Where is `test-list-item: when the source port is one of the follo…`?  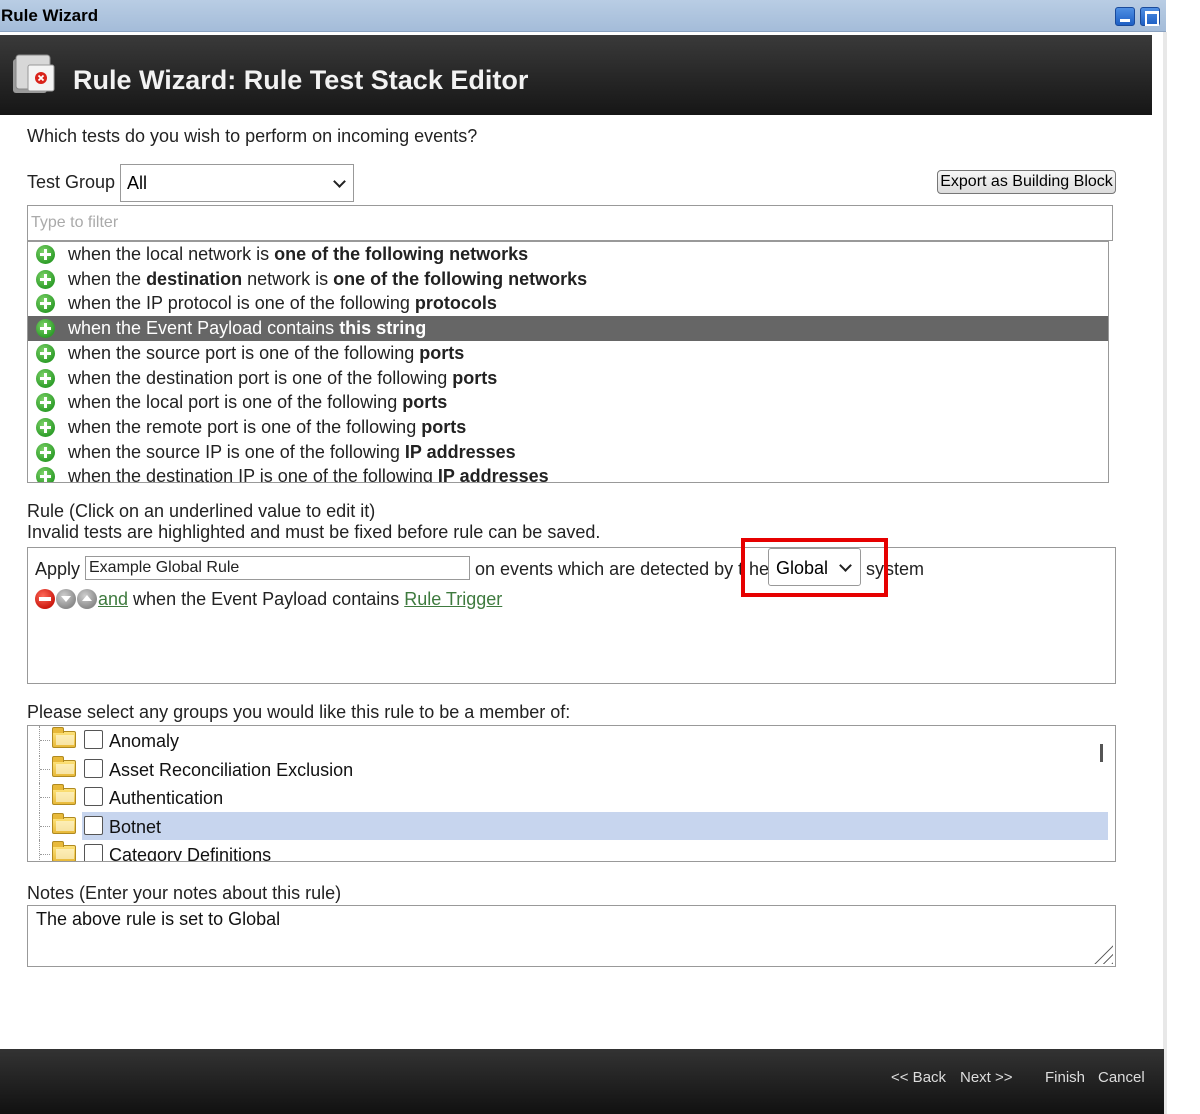
test-list-item: when the source port is one of the follo… is located at coordinates (568, 353).